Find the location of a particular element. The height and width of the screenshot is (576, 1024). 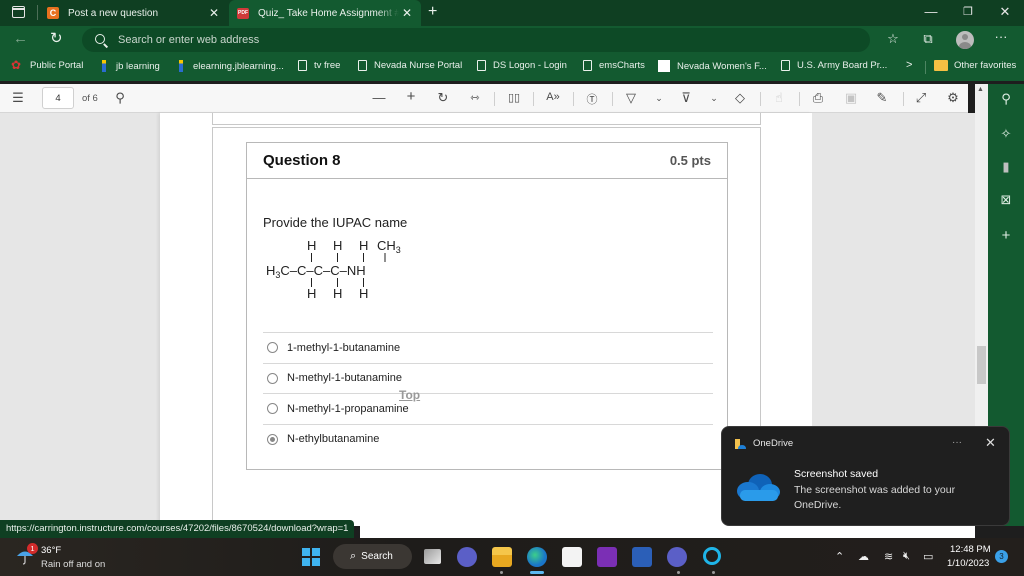

sidebar-search-icon: ⚲ is located at coordinates (1006, 99).